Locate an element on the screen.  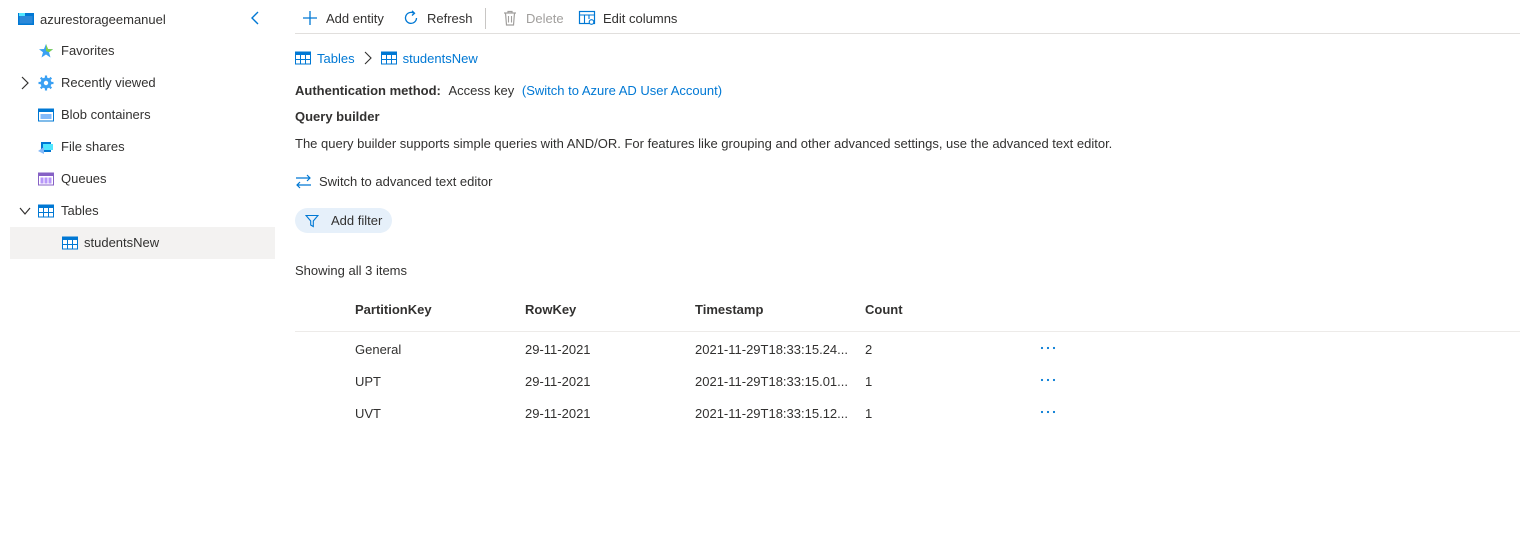
storage-account-icon is located at coordinates (26, 19).